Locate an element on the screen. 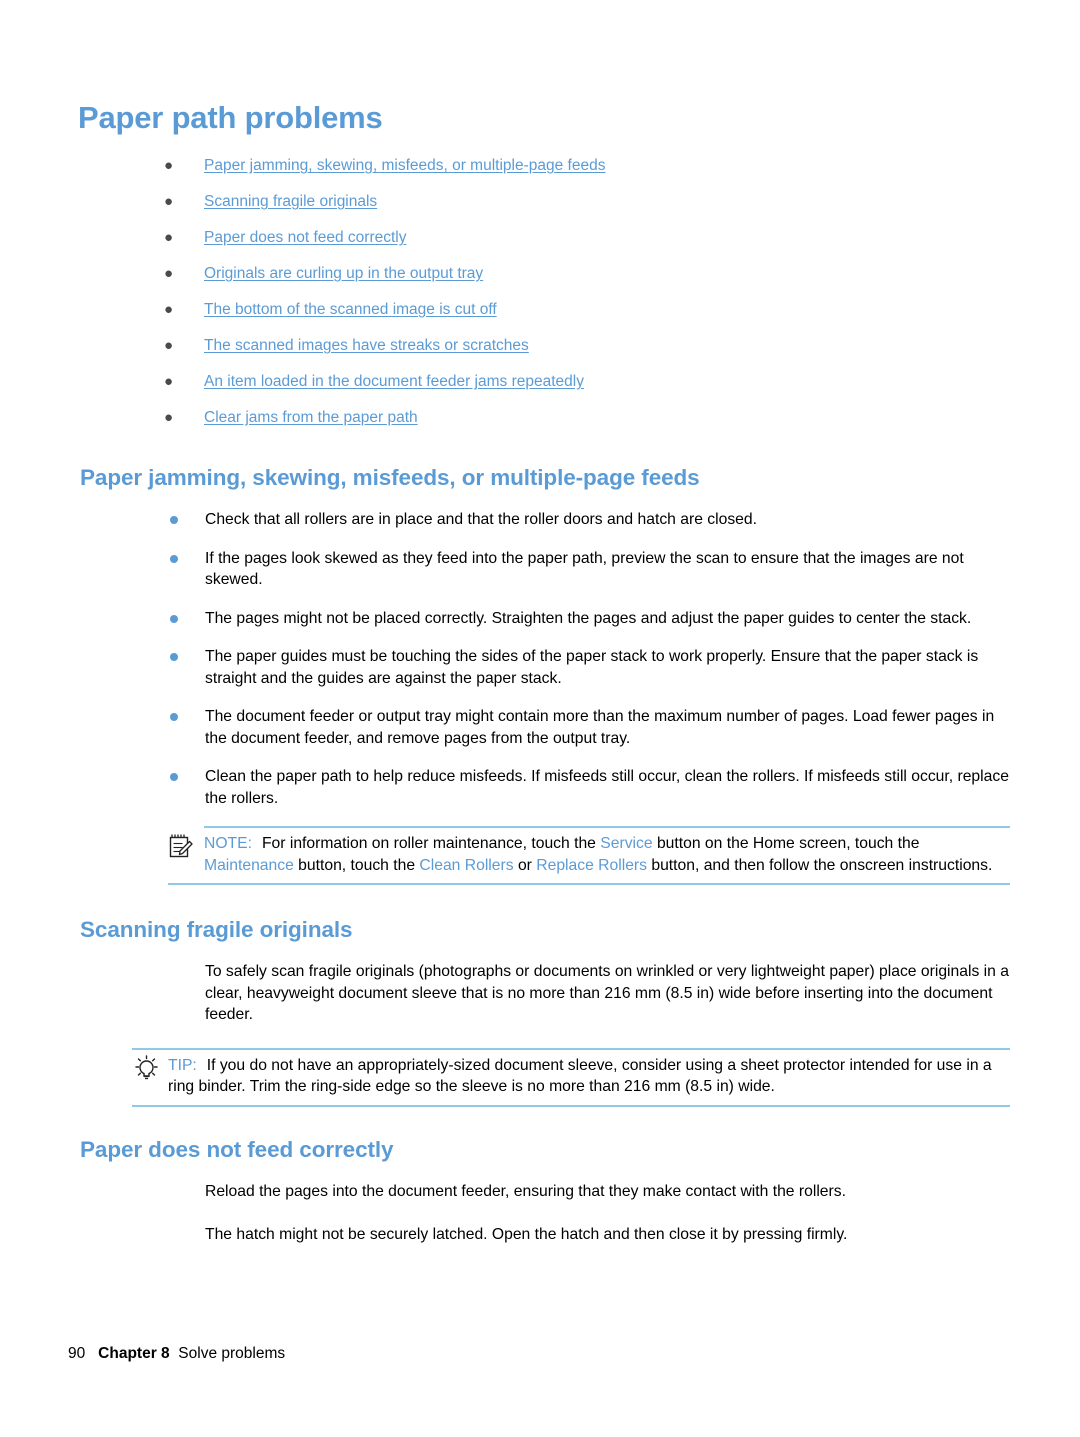  toc-link-scanning-fragile-originals: Scanning fragile originals is located at coordinates (290, 202).